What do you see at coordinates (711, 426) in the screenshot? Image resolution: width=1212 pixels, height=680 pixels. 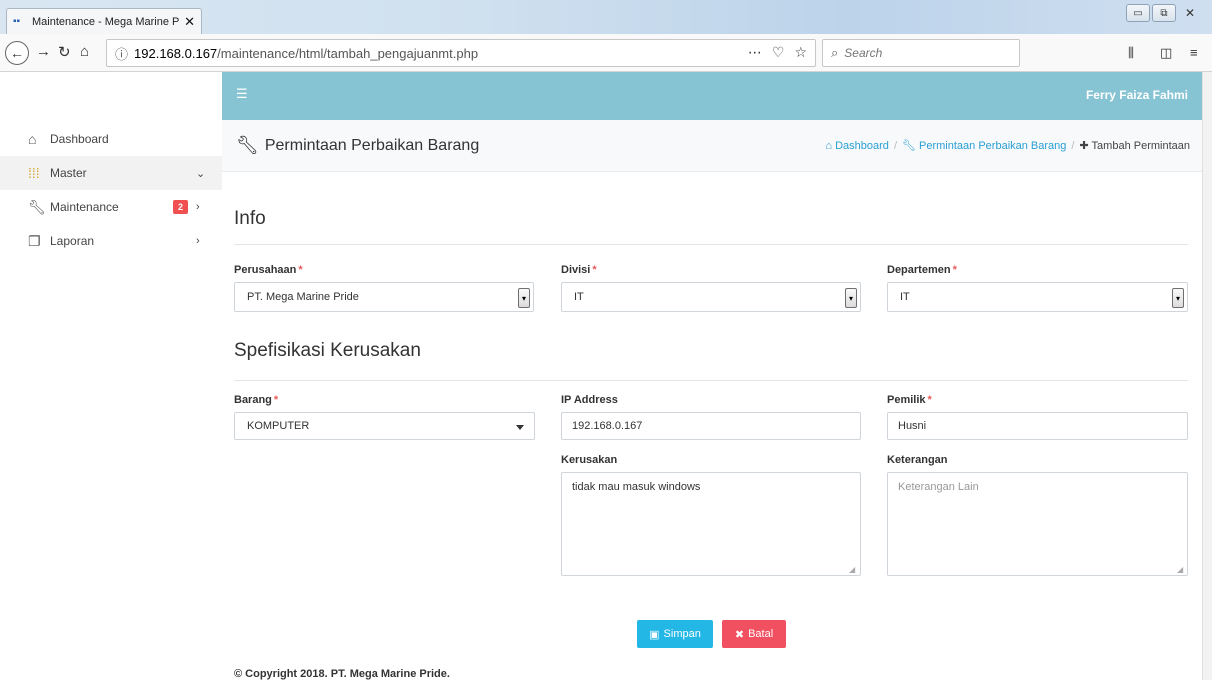 I see `ip-address-input` at bounding box center [711, 426].